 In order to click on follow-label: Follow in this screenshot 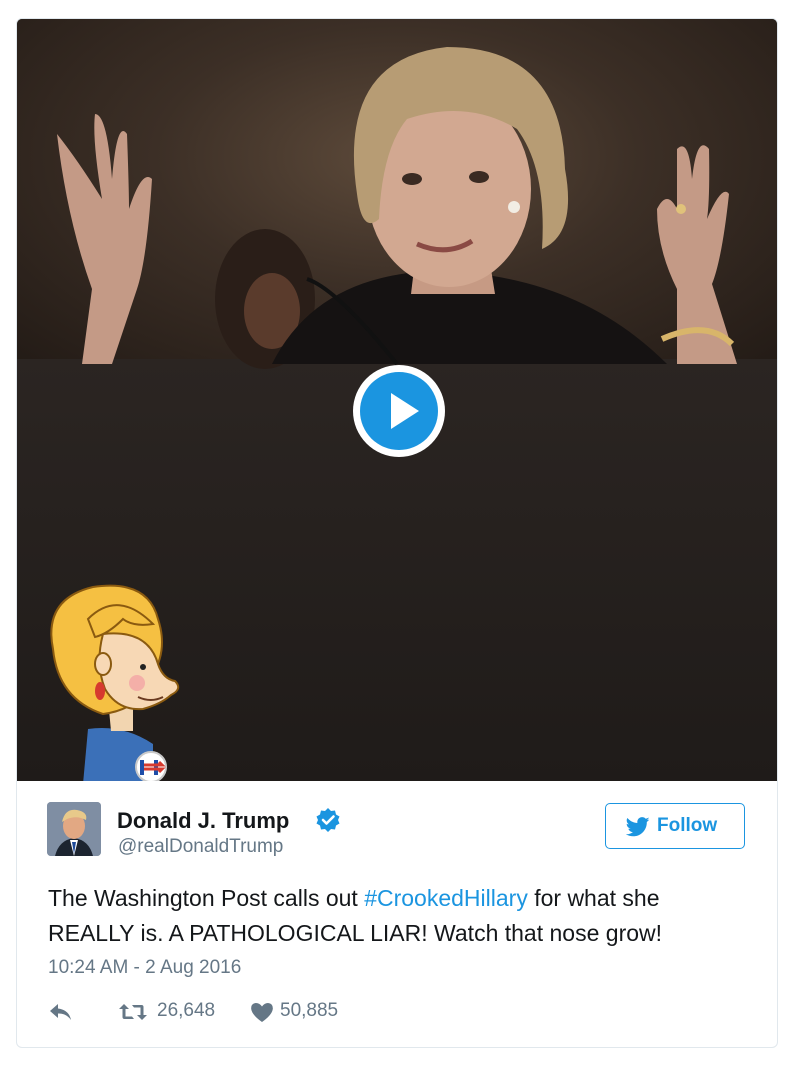, I will do `click(687, 825)`.